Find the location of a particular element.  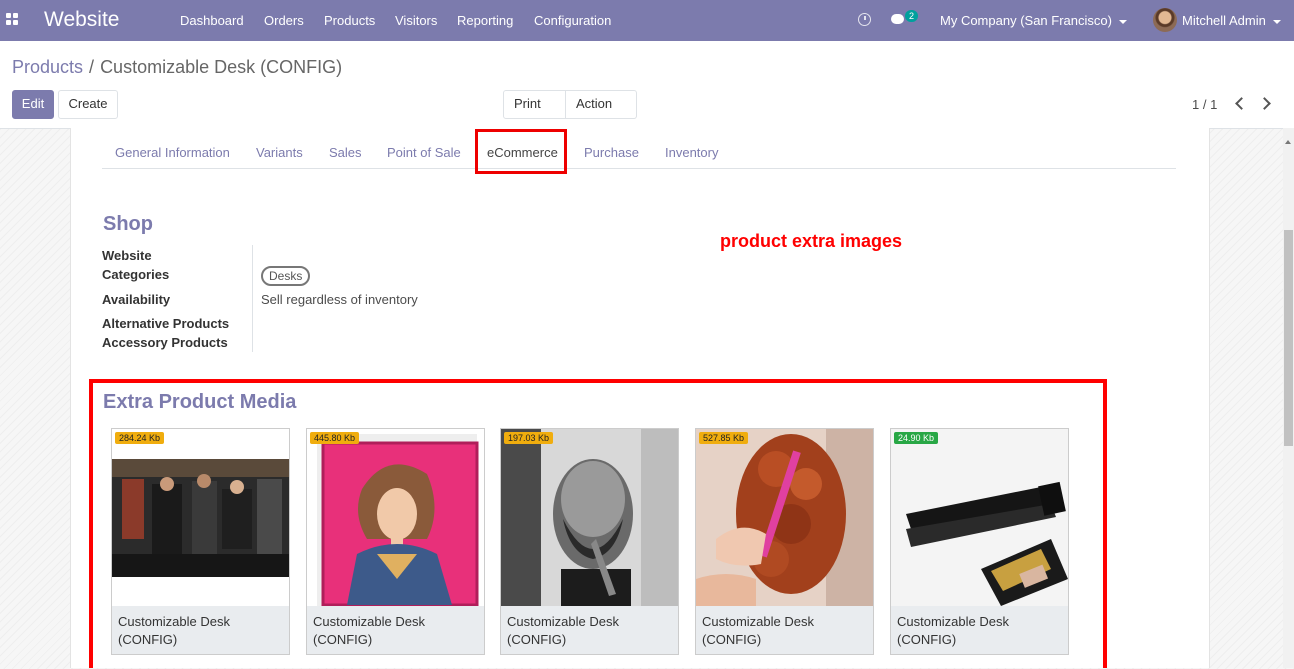

chat-count-badge: 2 is located at coordinates (911, 16).